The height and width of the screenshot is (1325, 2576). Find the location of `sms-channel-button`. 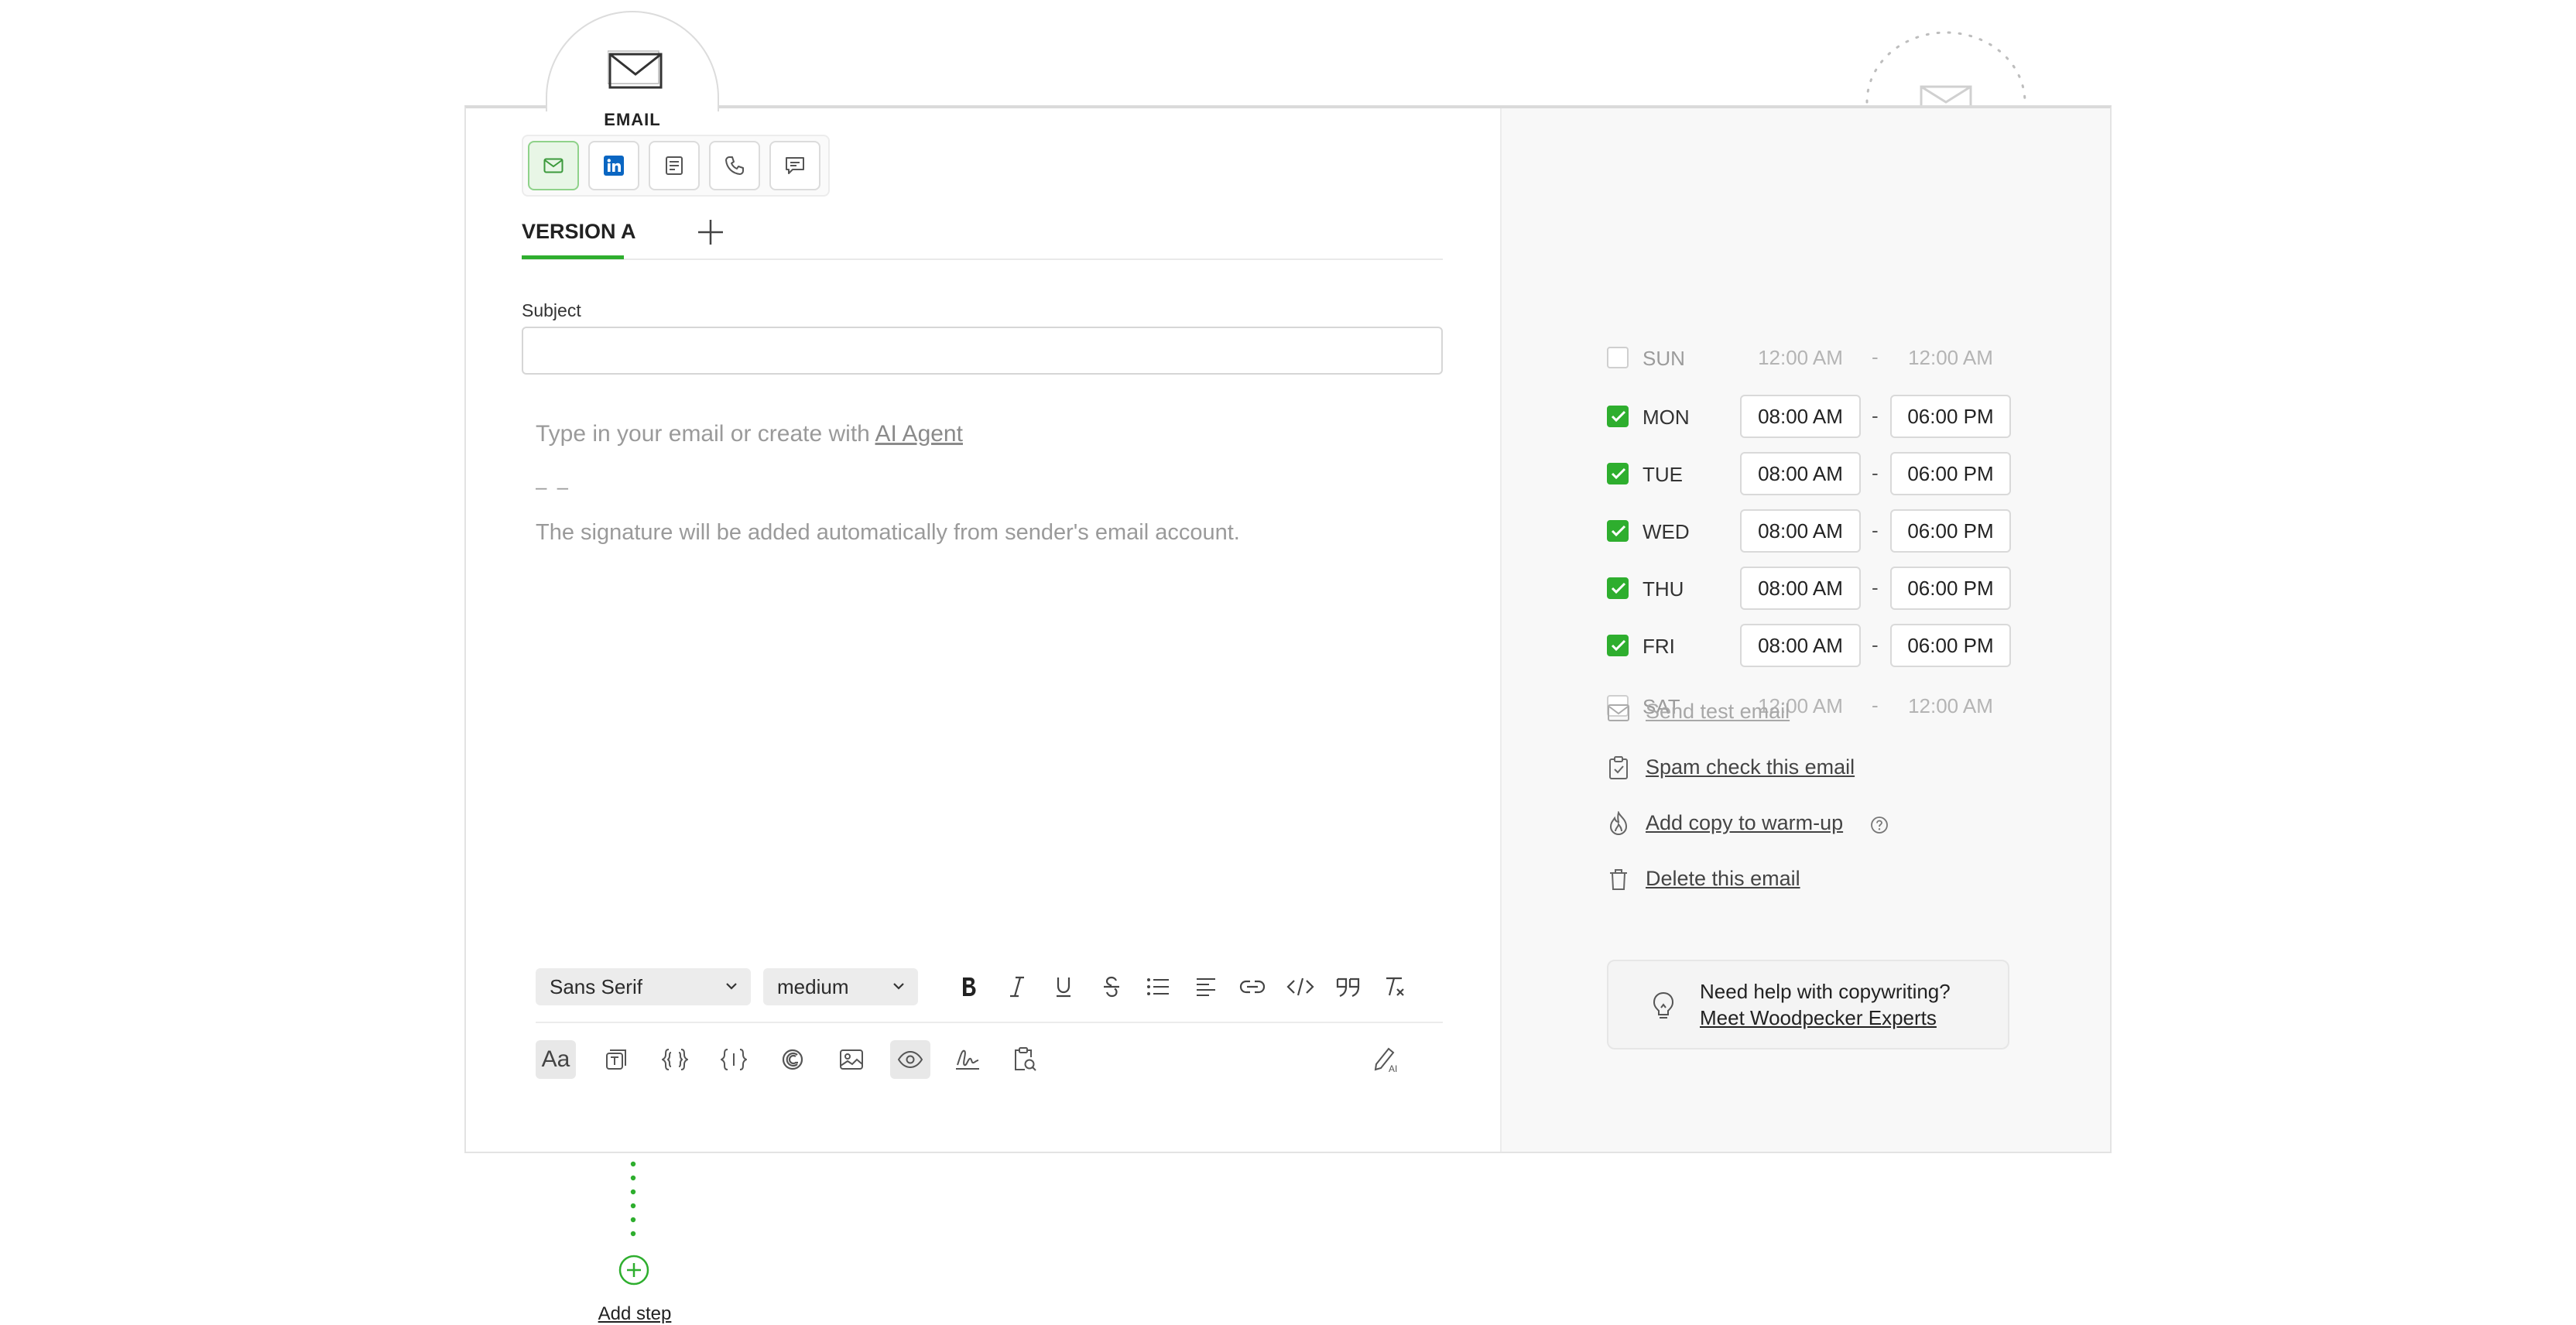

sms-channel-button is located at coordinates (795, 165).